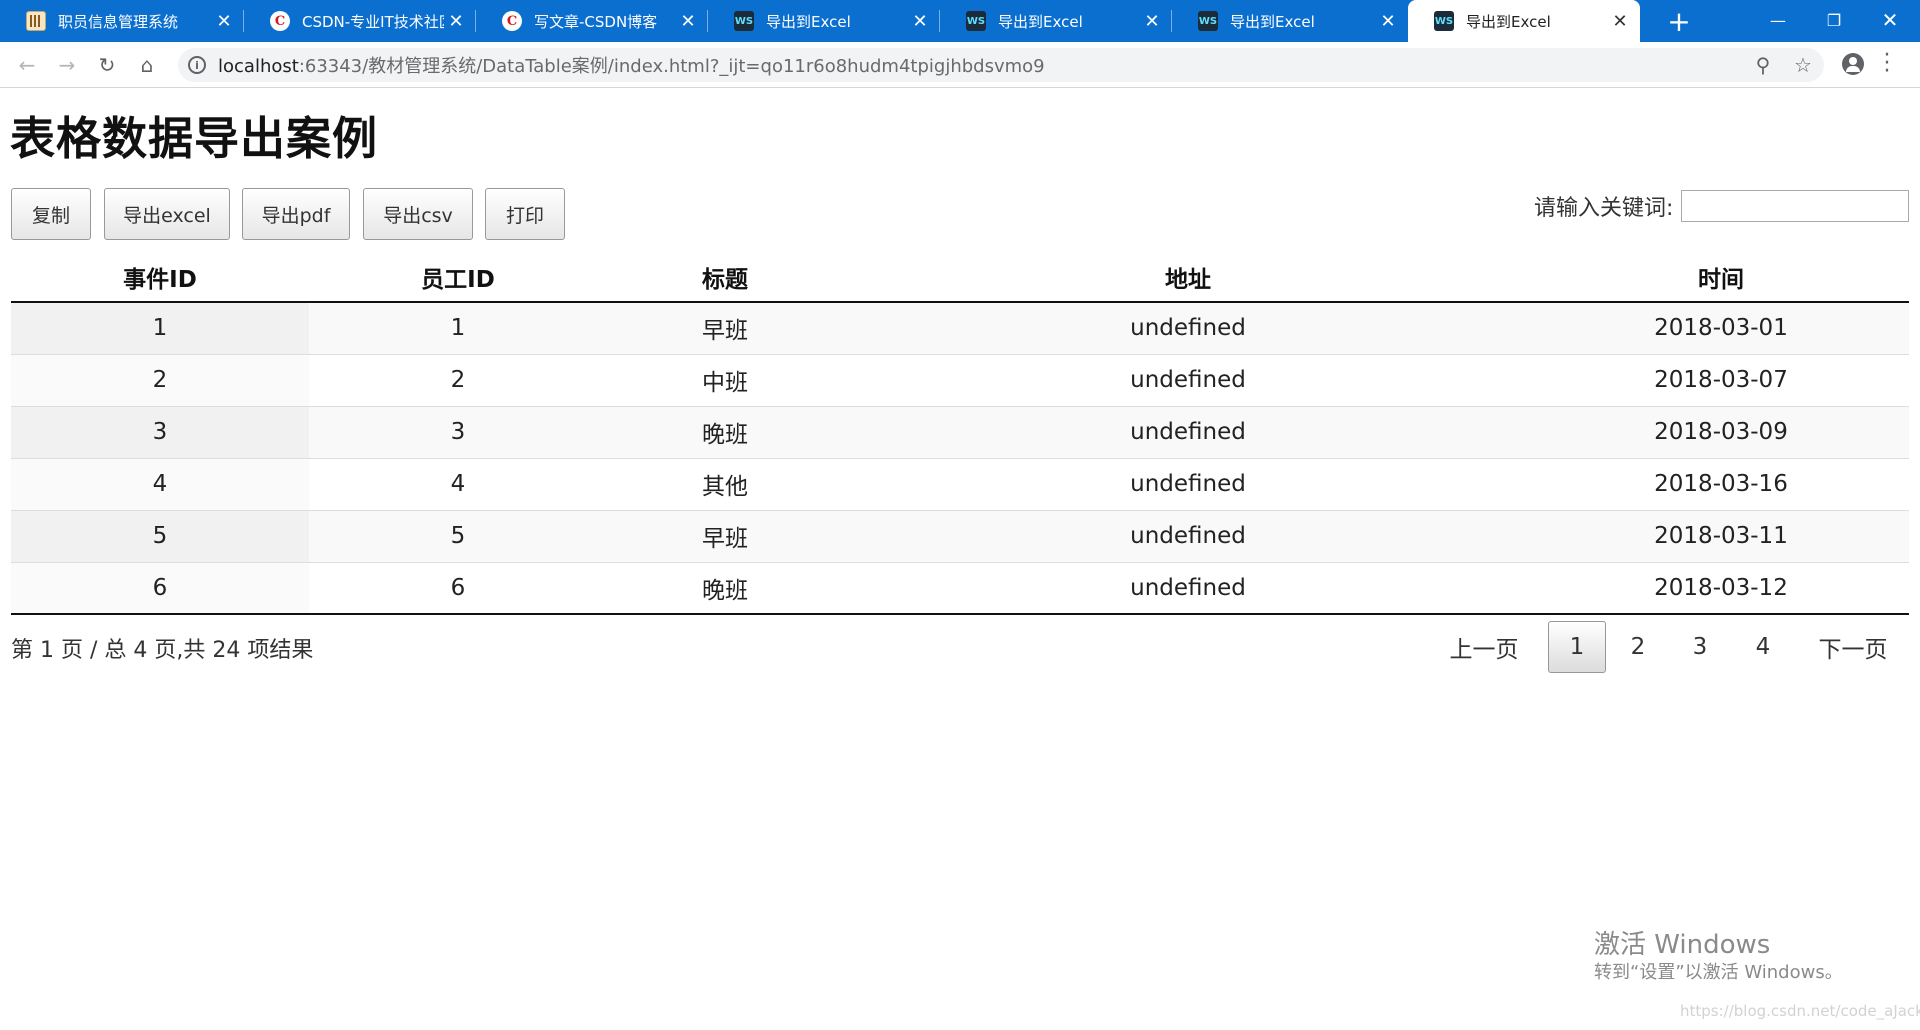 This screenshot has height=1030, width=1920. What do you see at coordinates (118, 21) in the screenshot?
I see `tab-title: 职员信息管理系统` at bounding box center [118, 21].